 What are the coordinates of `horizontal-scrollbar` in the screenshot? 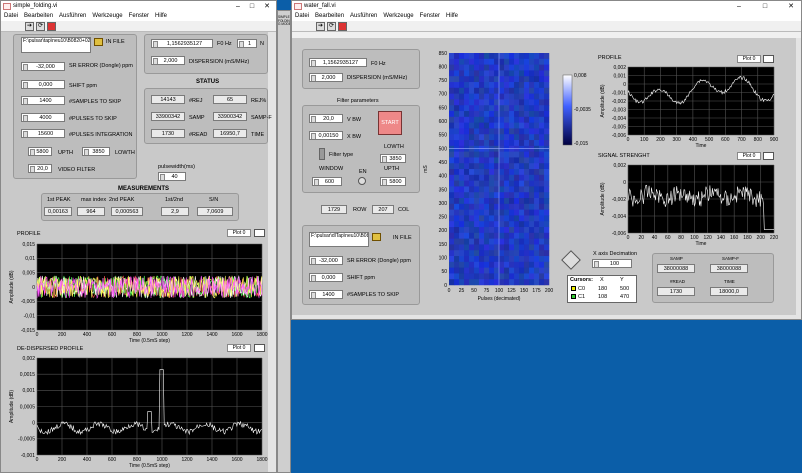 It's located at (546, 317).